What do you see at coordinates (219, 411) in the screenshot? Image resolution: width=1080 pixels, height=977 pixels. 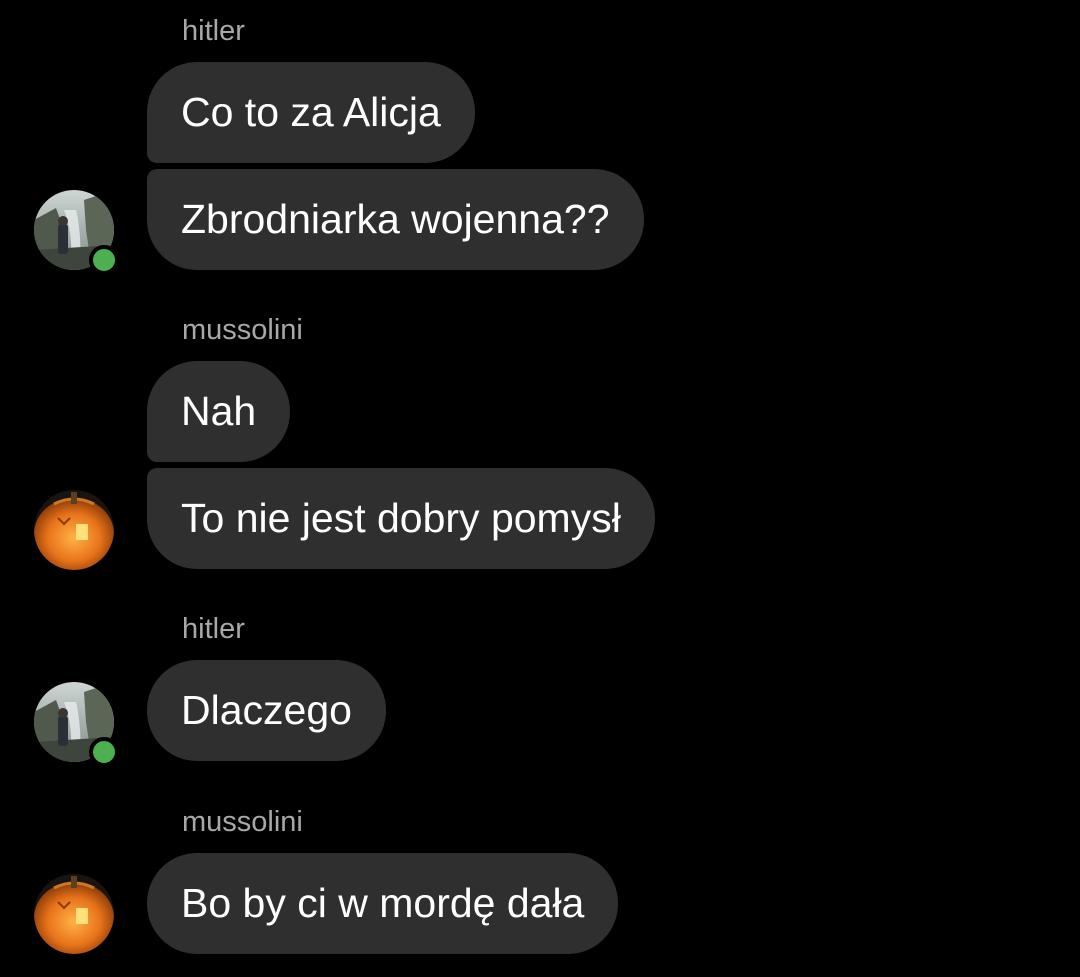 I see `message-bubble: Nah` at bounding box center [219, 411].